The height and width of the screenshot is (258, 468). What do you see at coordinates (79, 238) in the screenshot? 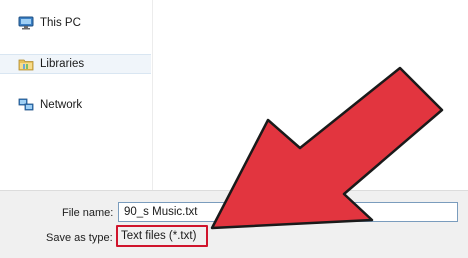
I see `save-as-type-label: Save as type:` at bounding box center [79, 238].